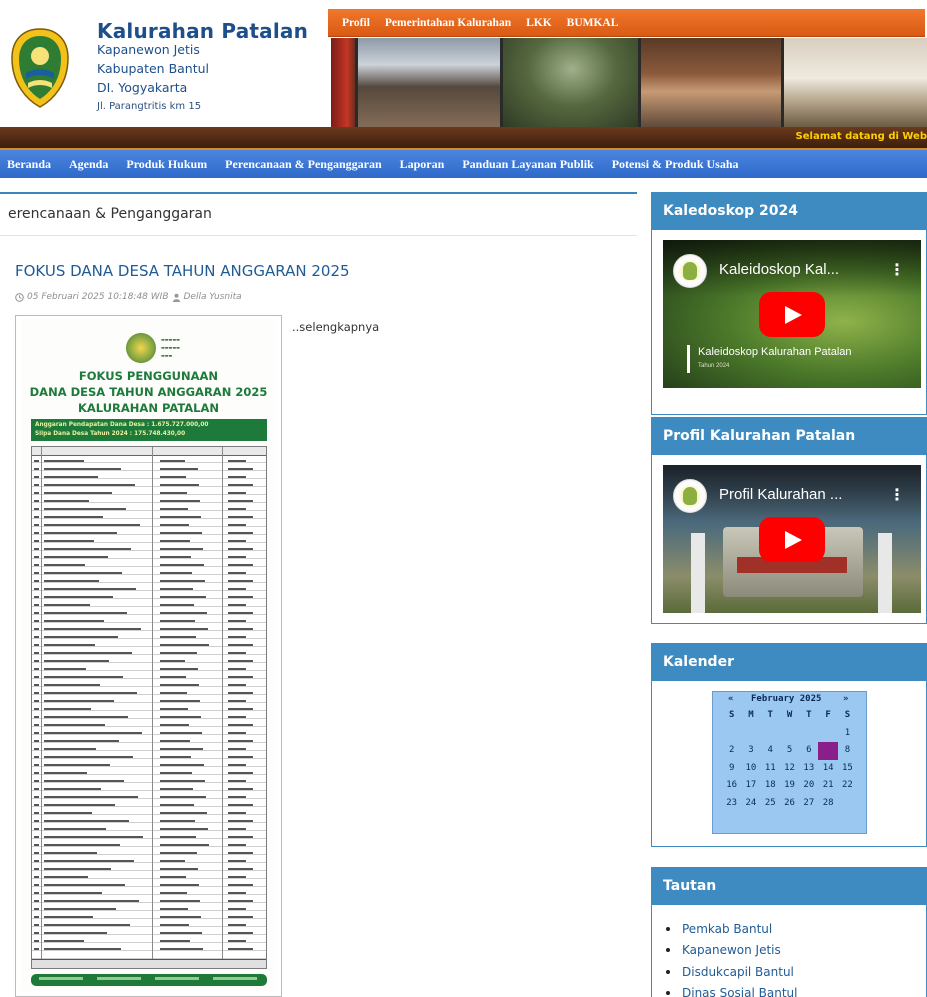 This screenshot has height=997, width=927. I want to click on calendar-day: 2, so click(731, 751).